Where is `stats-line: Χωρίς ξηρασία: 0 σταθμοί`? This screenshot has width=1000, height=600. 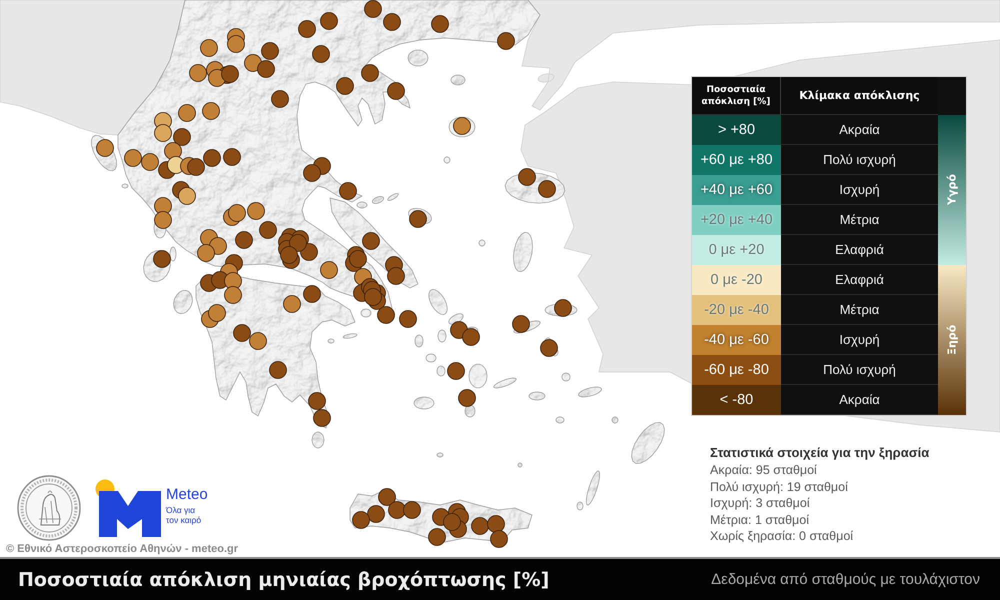 stats-line: Χωρίς ξηρασία: 0 σταθμοί is located at coordinates (782, 536).